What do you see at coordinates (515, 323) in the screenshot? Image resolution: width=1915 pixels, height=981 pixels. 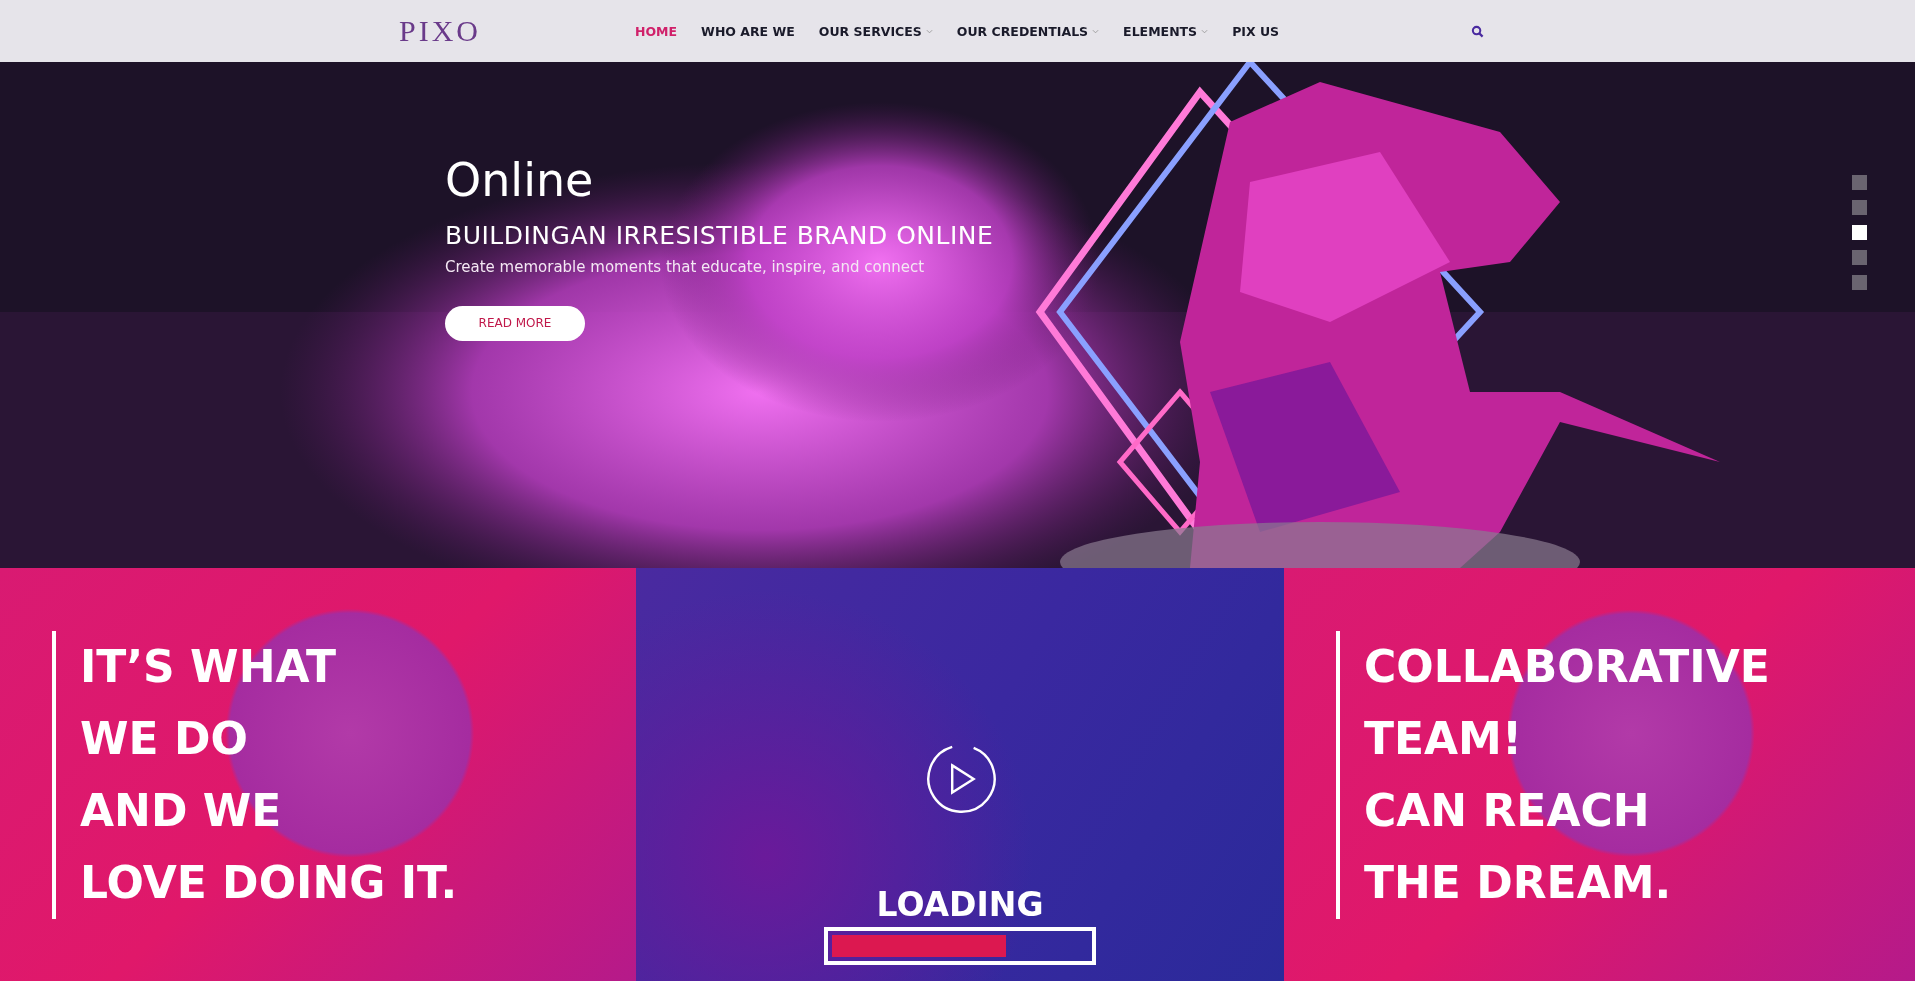 I see `read-more-button: READ MORE` at bounding box center [515, 323].